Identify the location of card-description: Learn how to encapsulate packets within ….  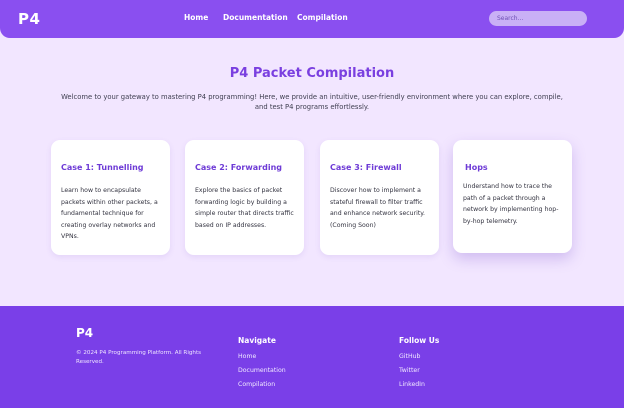
(109, 213).